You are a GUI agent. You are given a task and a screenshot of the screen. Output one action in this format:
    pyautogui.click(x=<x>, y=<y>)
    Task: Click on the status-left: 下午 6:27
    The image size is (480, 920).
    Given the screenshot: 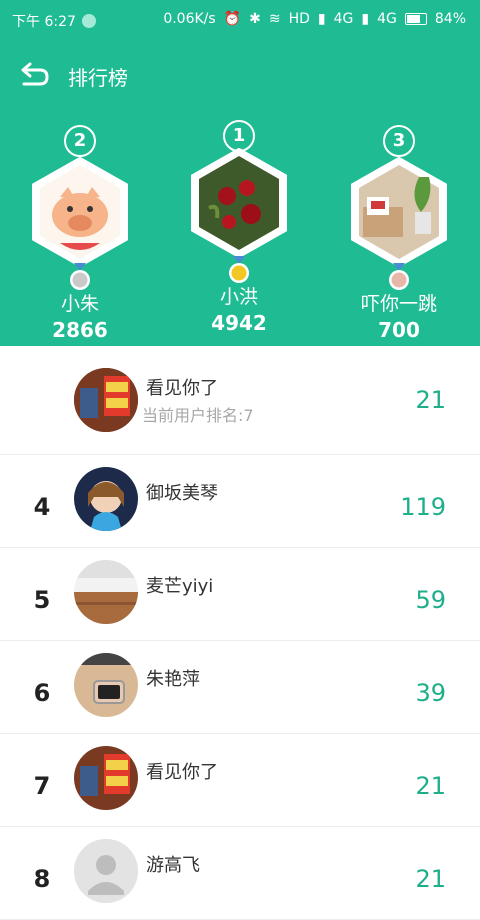 What is the action you would take?
    pyautogui.click(x=54, y=21)
    